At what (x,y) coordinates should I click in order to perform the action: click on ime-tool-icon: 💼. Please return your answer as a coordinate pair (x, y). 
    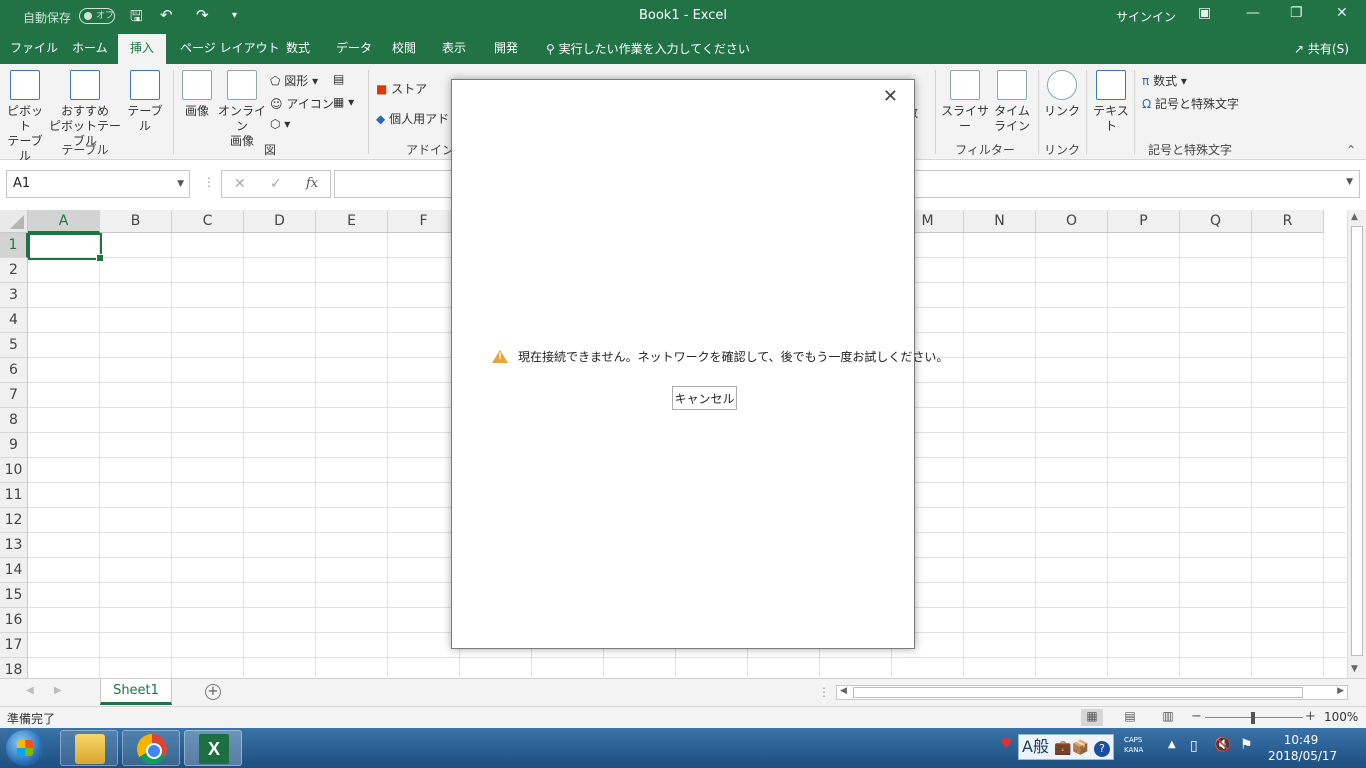
    Looking at the image, I should click on (1062, 748).